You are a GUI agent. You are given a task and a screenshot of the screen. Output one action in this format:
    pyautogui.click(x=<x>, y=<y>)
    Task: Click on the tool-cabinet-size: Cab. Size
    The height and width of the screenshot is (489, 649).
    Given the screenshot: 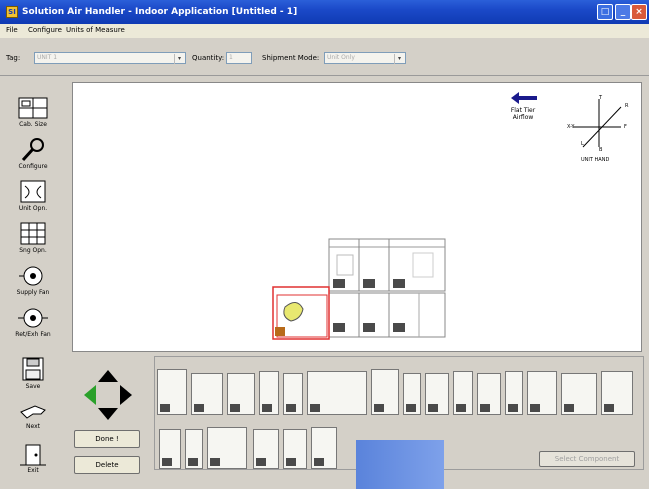 What is the action you would take?
    pyautogui.click(x=33, y=113)
    